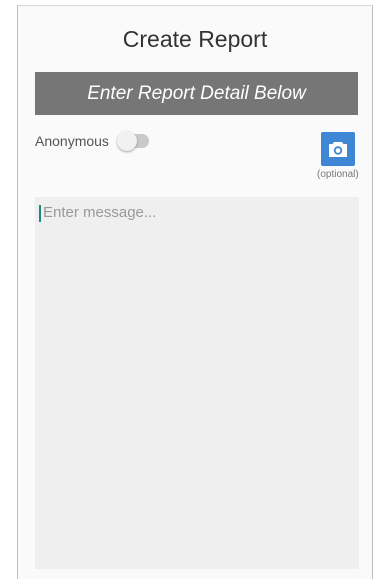 The height and width of the screenshot is (579, 381). Describe the element at coordinates (338, 174) in the screenshot. I see `camera-optional-caption: (optional)` at that location.